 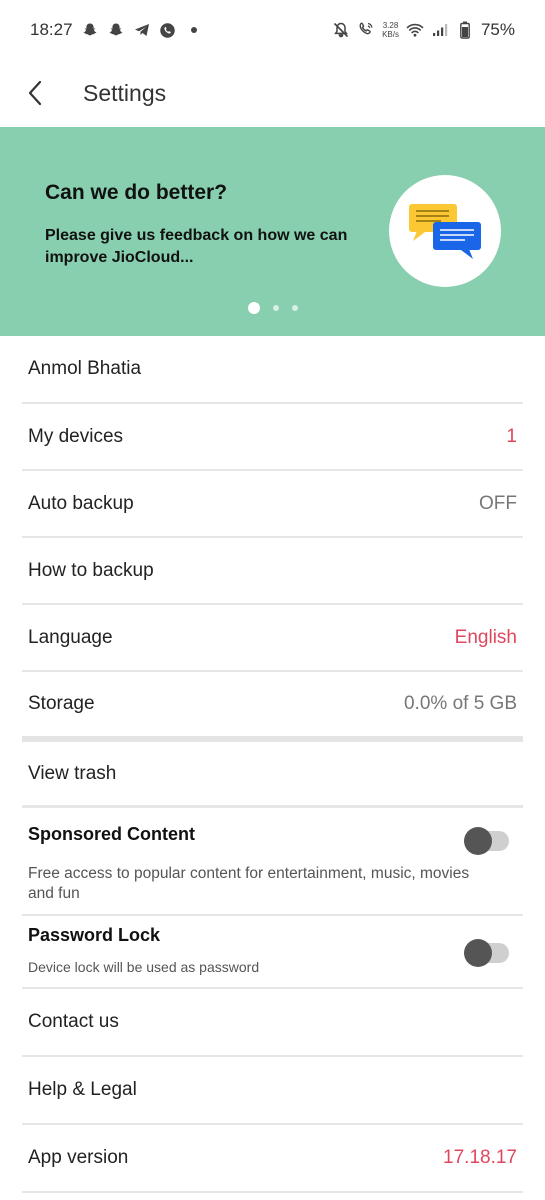 I want to click on sponsored-content-toggle, so click(x=486, y=841).